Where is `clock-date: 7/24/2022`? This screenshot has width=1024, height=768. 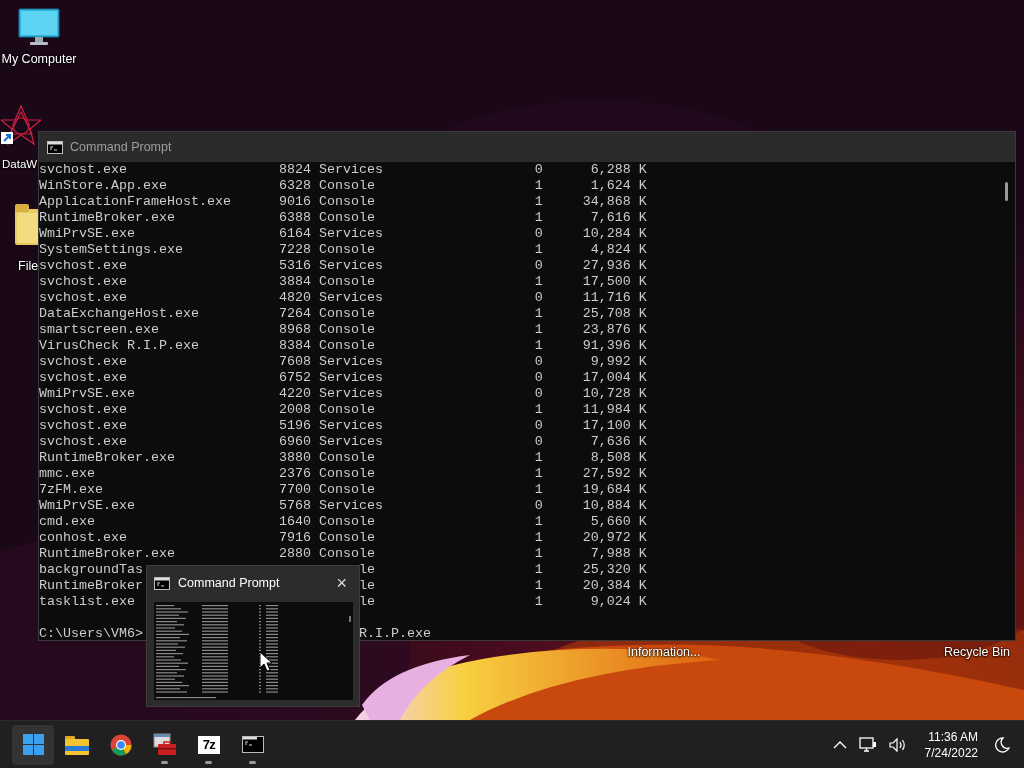
clock-date: 7/24/2022 is located at coordinates (951, 752).